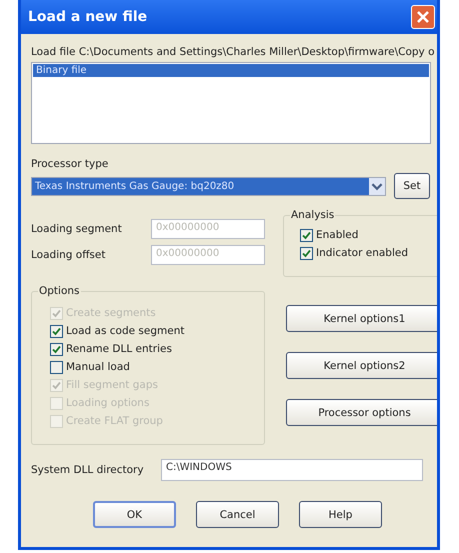 This screenshot has height=553, width=459. I want to click on checkbox-label: Indicator enabled, so click(362, 253).